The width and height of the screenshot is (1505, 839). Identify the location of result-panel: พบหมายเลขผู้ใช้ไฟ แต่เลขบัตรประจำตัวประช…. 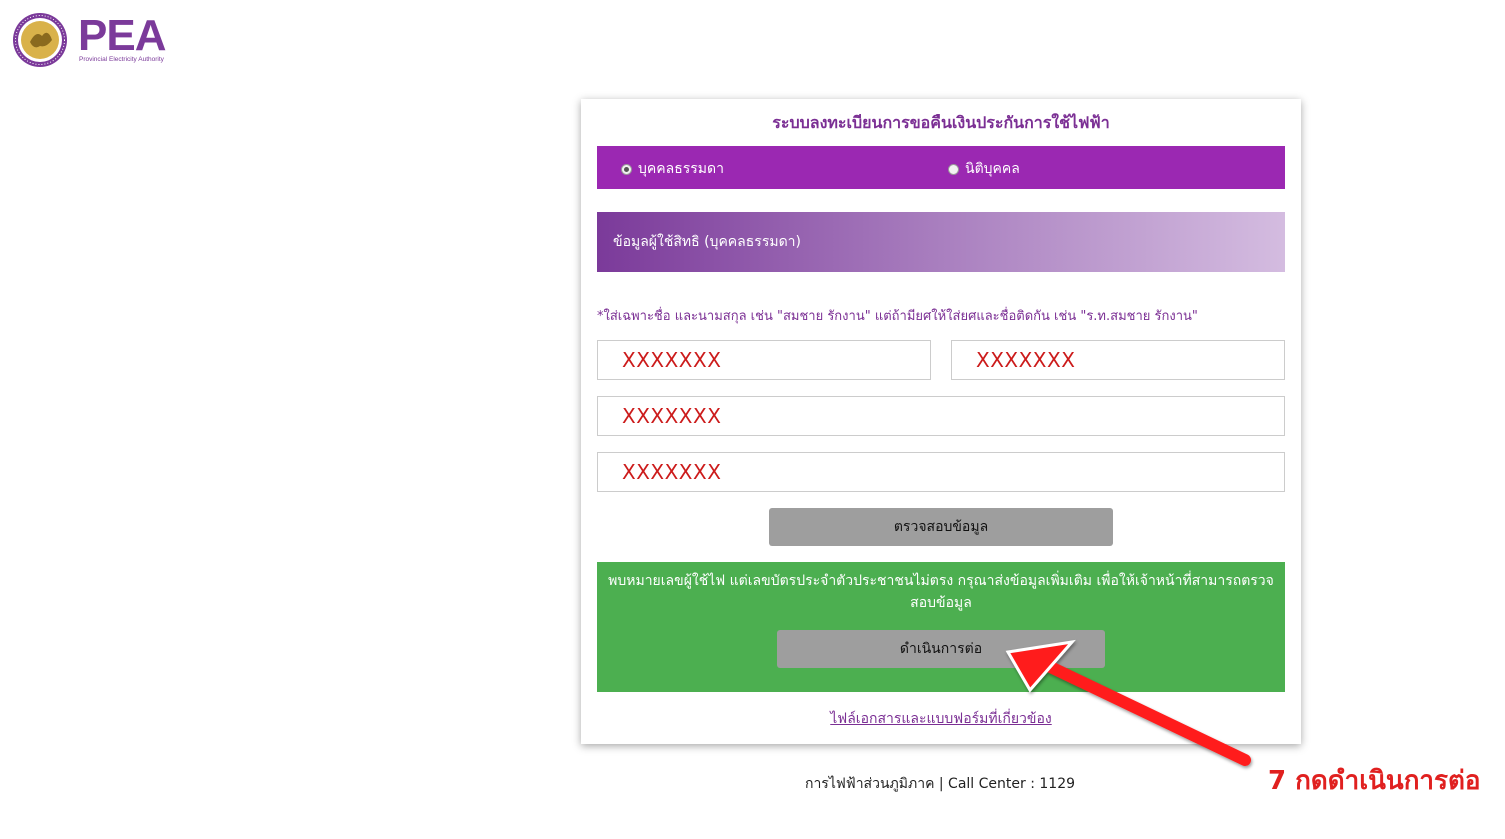
(941, 627).